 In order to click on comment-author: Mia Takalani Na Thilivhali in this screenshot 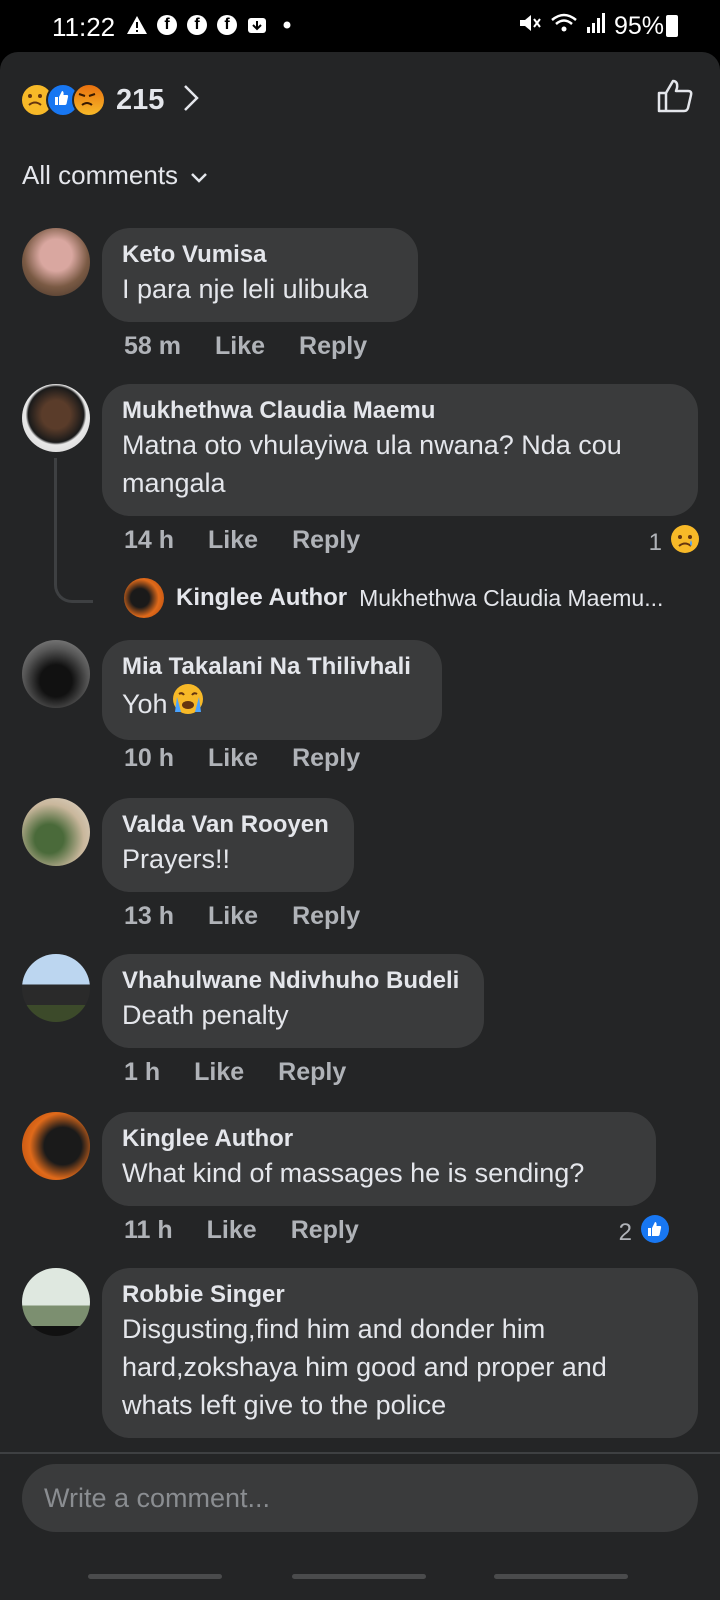, I will do `click(272, 667)`.